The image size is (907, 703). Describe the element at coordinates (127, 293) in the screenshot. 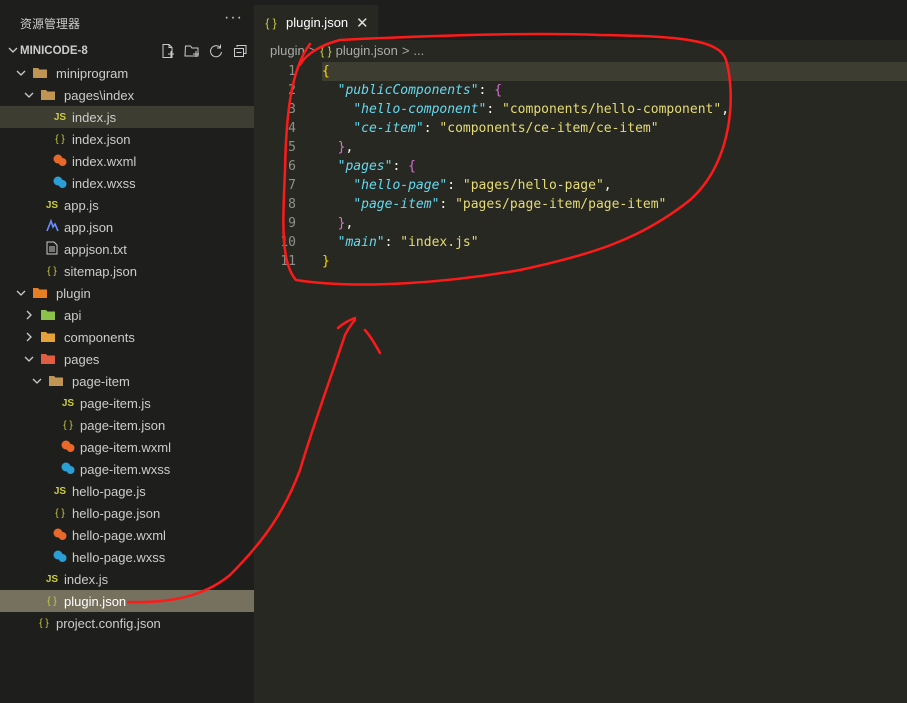

I see `folder-item: plugin` at that location.